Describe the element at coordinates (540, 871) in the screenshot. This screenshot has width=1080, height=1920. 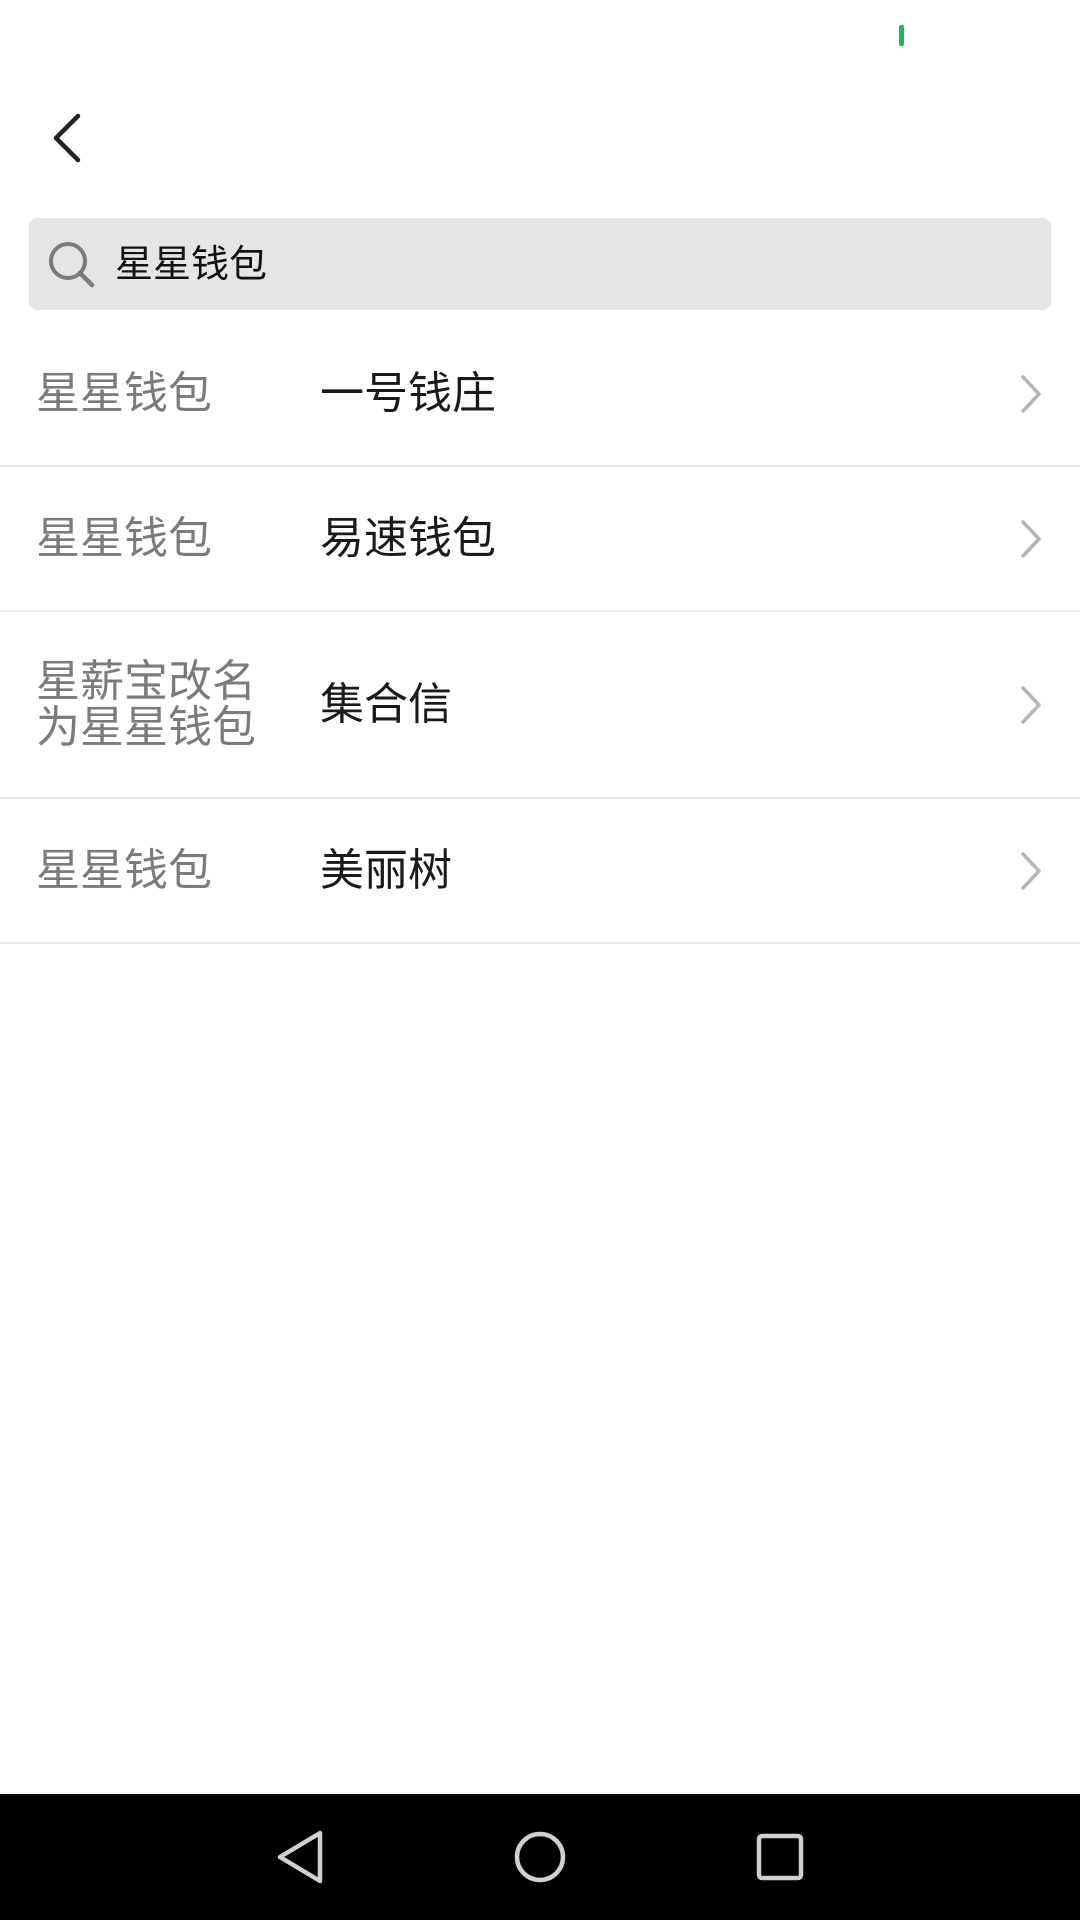
I see `list-item: 星星钱包 美丽树` at that location.